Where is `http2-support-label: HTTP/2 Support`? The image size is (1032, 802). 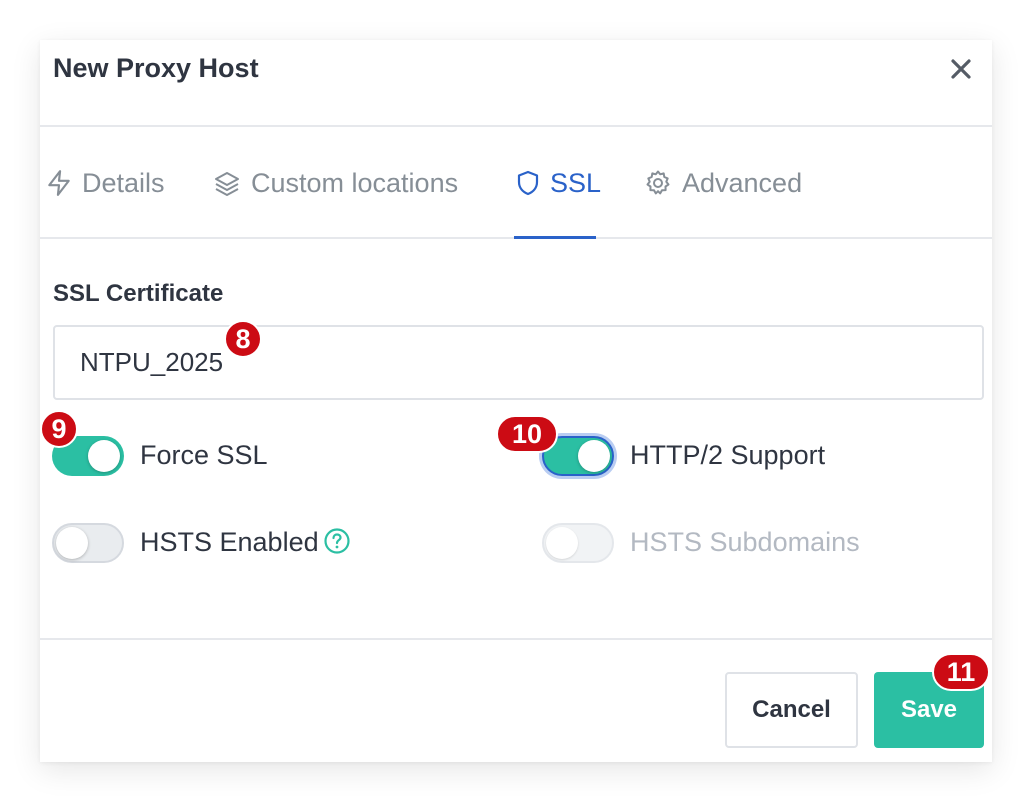 http2-support-label: HTTP/2 Support is located at coordinates (728, 455).